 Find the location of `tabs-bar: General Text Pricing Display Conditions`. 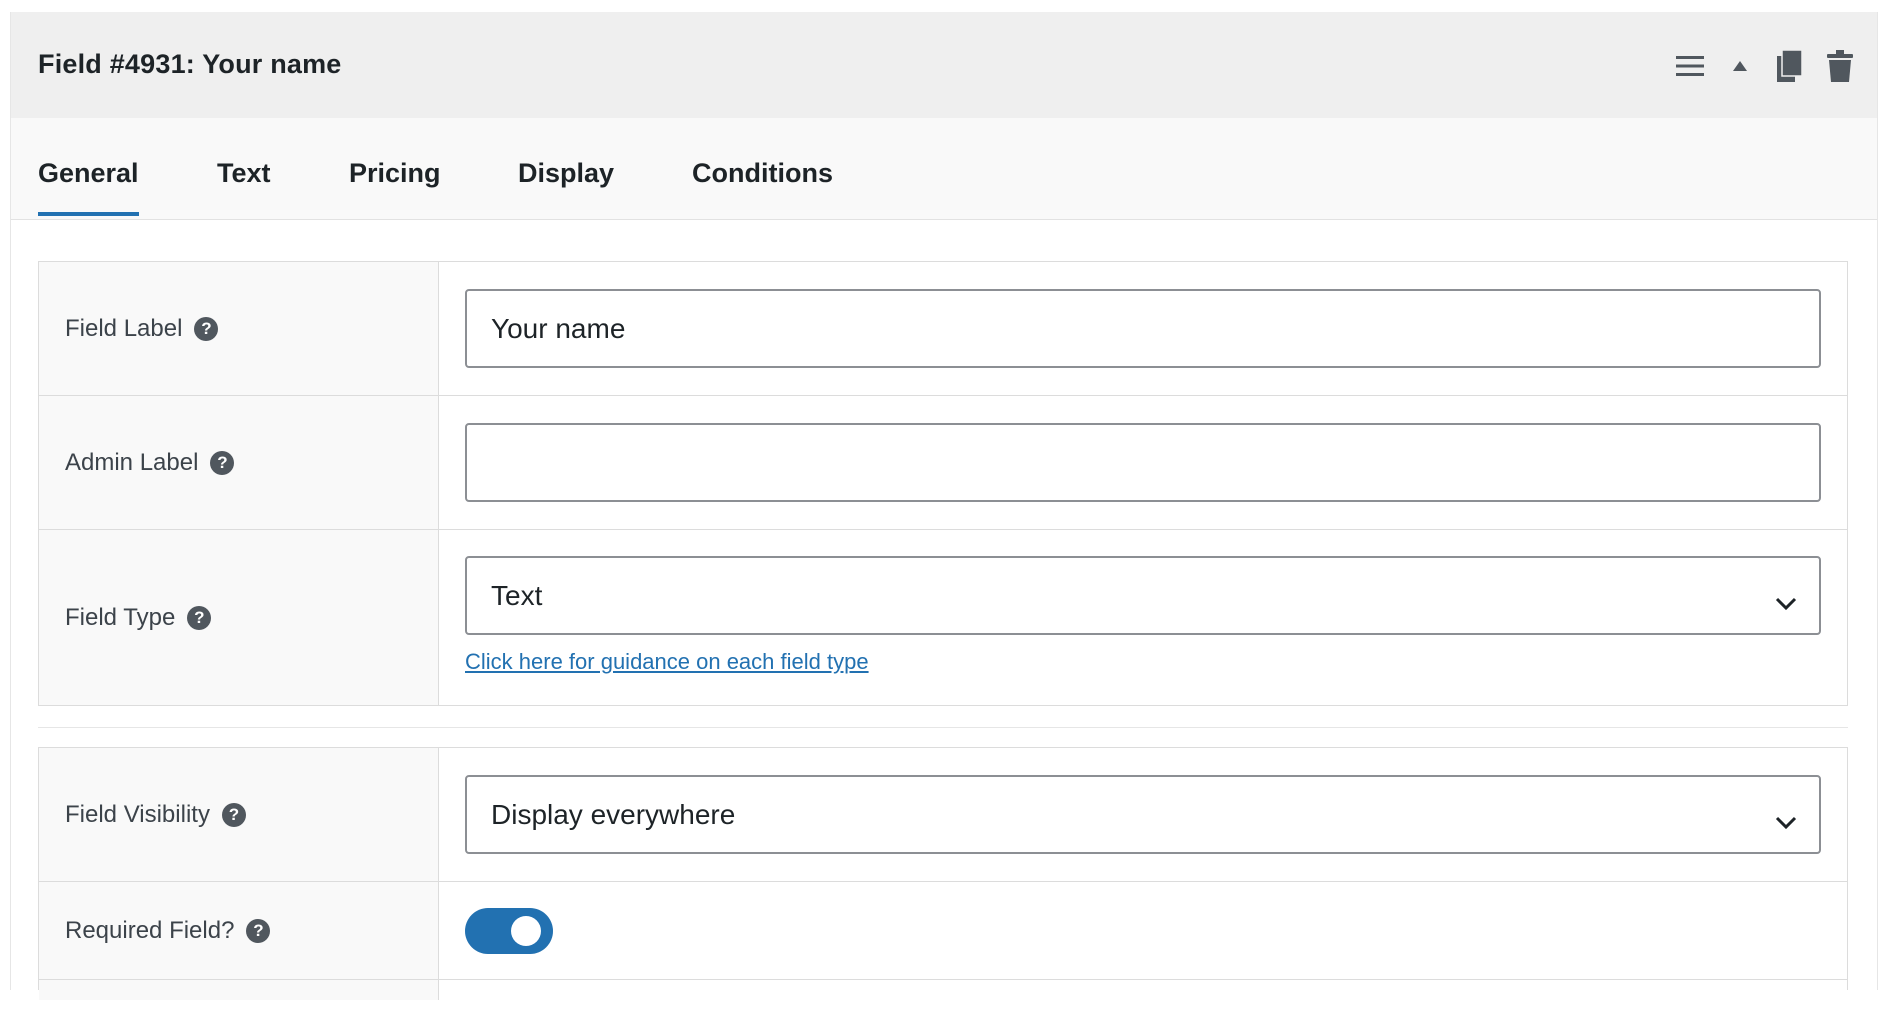

tabs-bar: General Text Pricing Display Conditions is located at coordinates (944, 169).